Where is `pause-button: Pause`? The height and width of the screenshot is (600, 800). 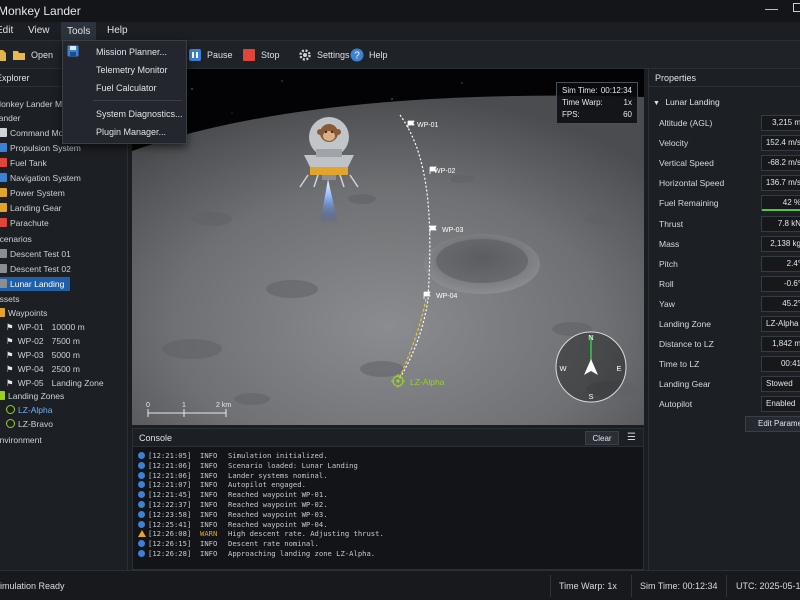 pause-button: Pause is located at coordinates (210, 55).